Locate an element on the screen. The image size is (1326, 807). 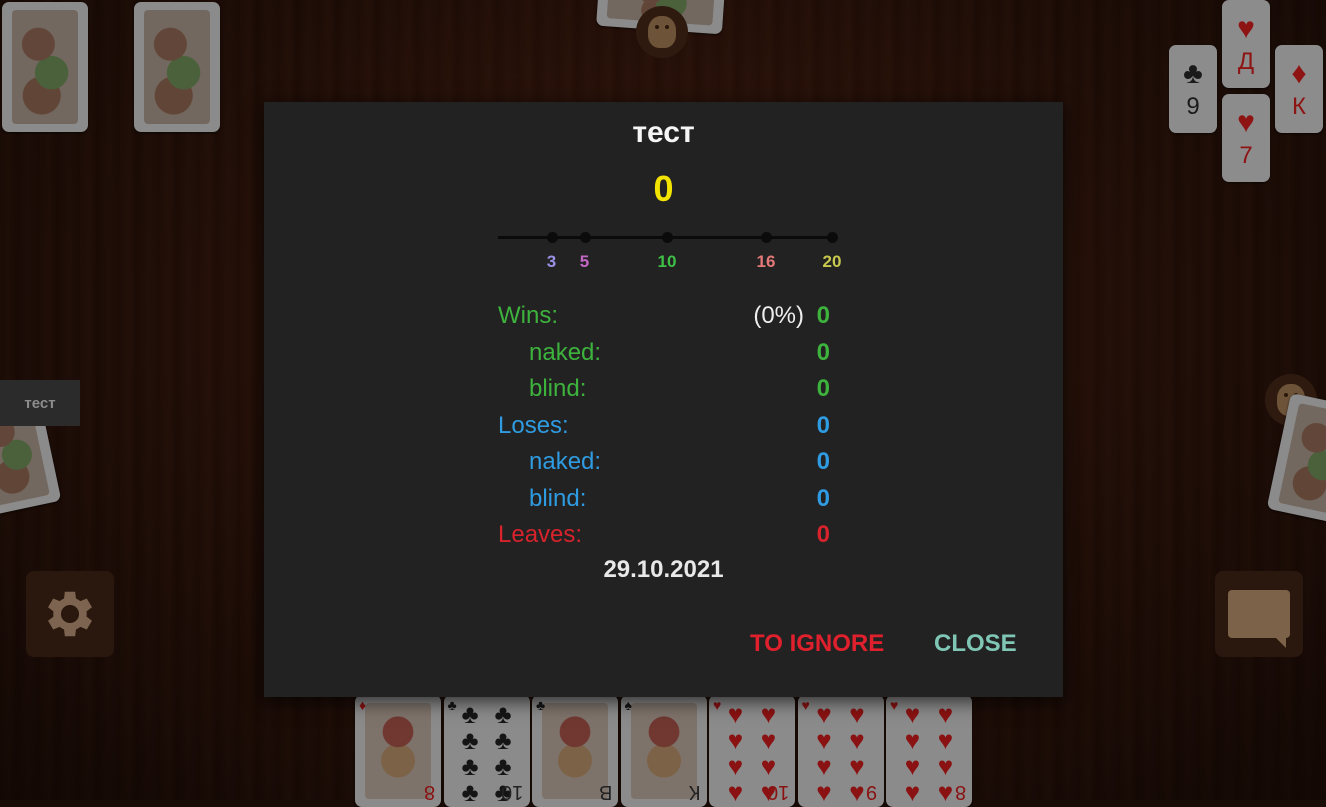
hand-card: ♥ ♥ ♥ ♥ ♥ ♥ ♥ ♥ ♥ 9 is located at coordinates (840, 751).